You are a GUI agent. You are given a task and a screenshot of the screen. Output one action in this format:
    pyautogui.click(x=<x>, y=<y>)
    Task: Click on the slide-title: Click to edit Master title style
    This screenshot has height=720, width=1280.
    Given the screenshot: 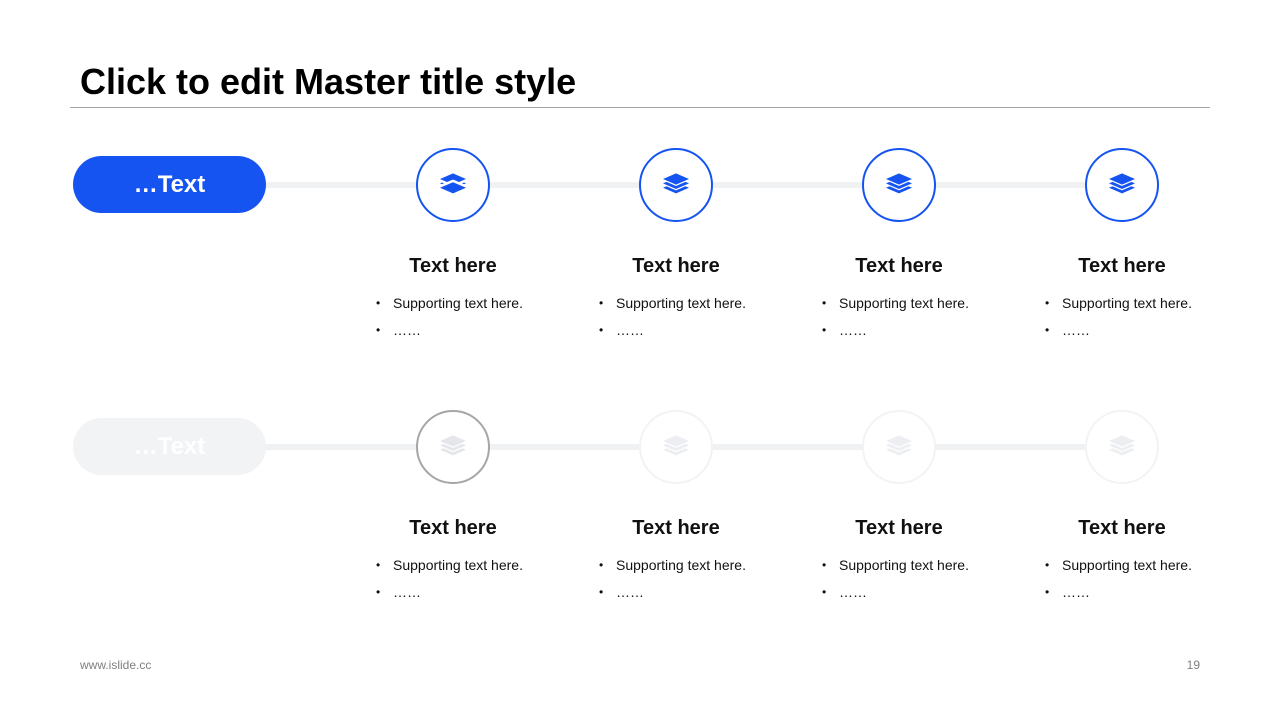 What is the action you would take?
    pyautogui.click(x=328, y=82)
    